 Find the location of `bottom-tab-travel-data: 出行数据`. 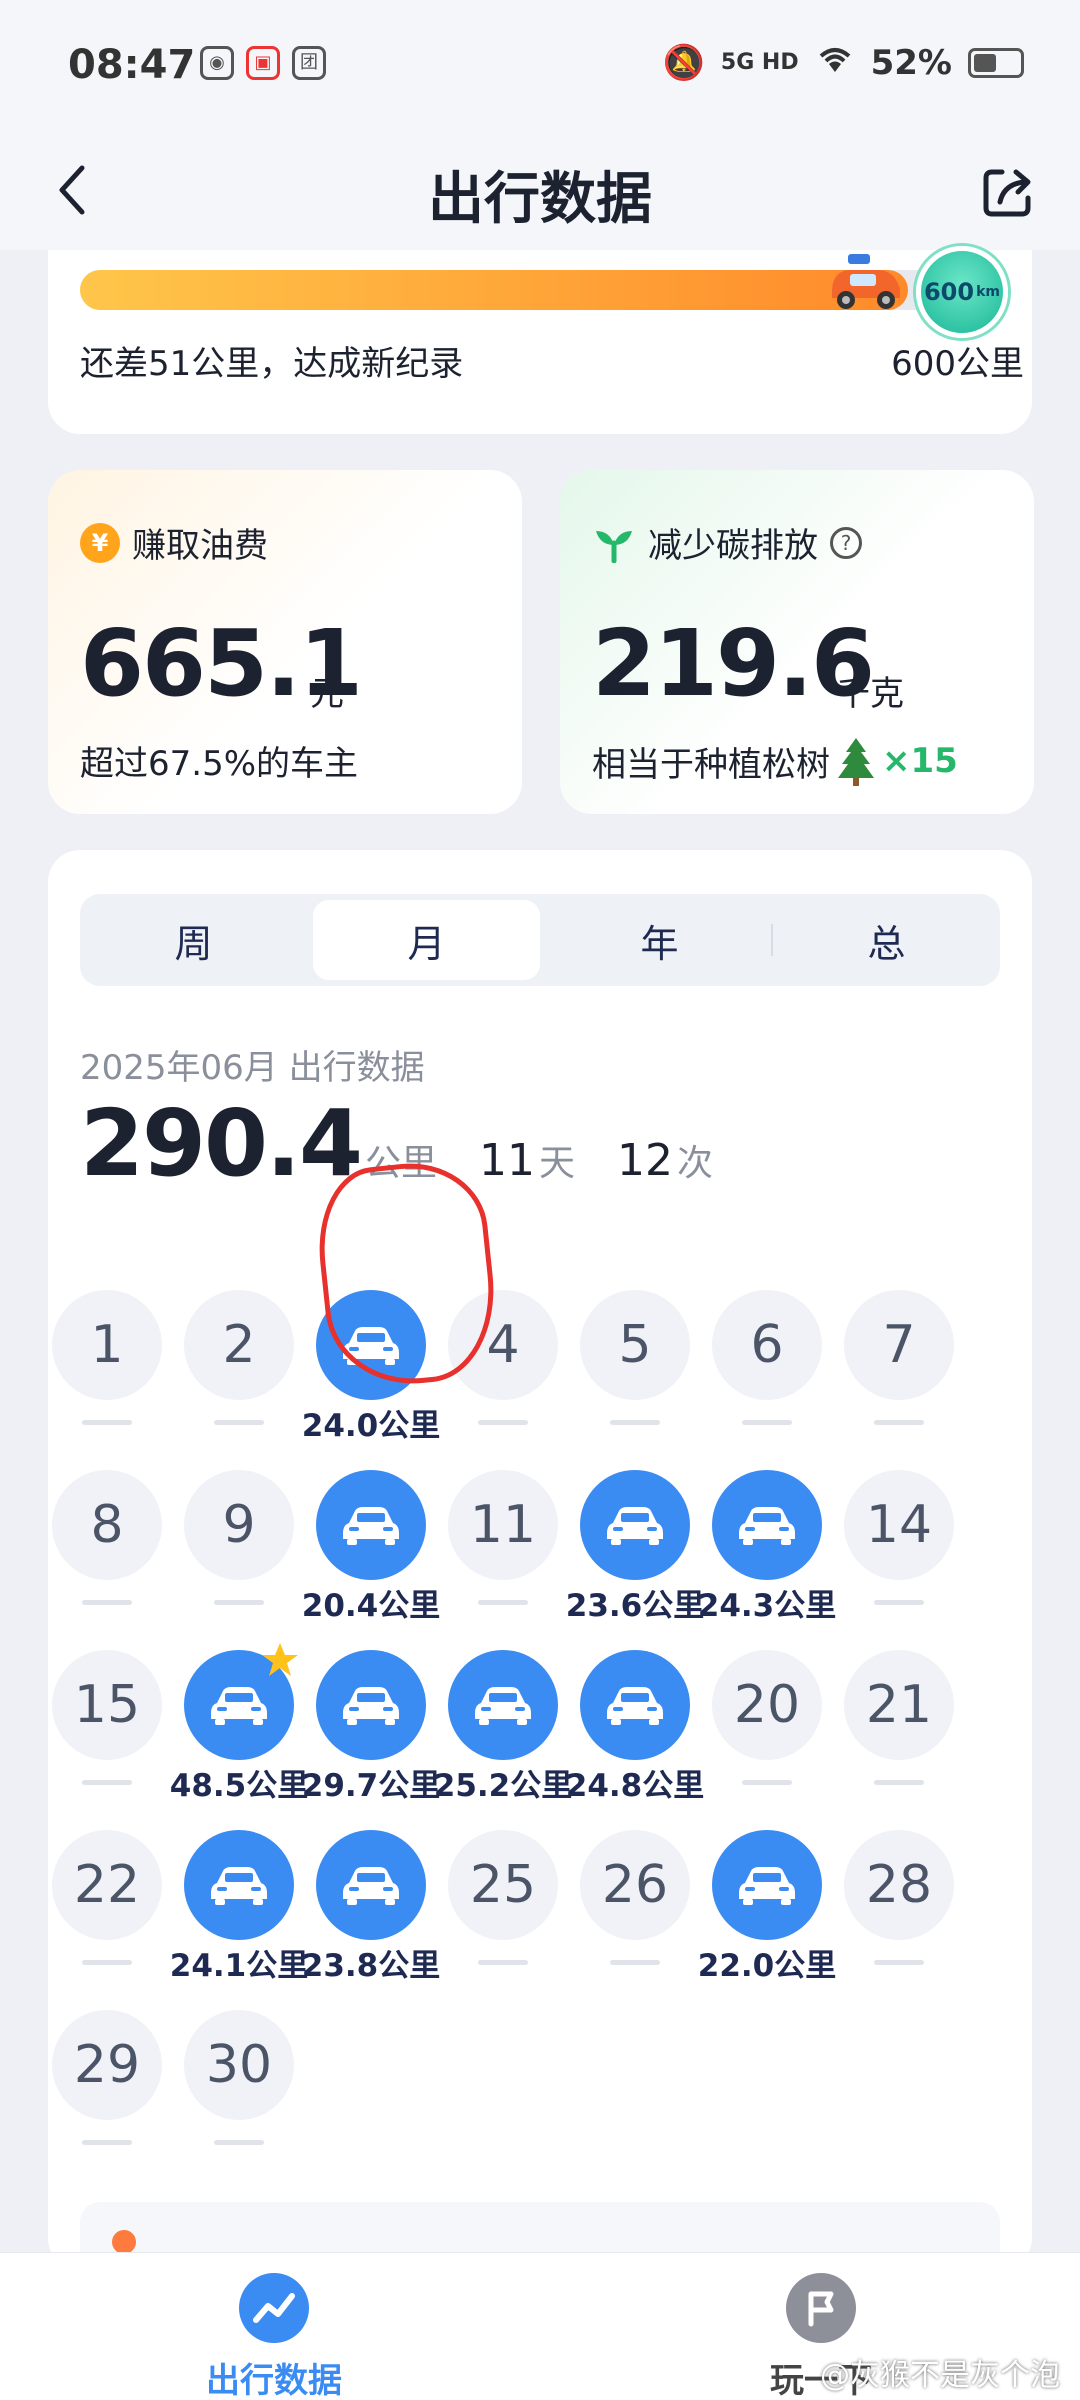

bottom-tab-travel-data: 出行数据 is located at coordinates (274, 2336).